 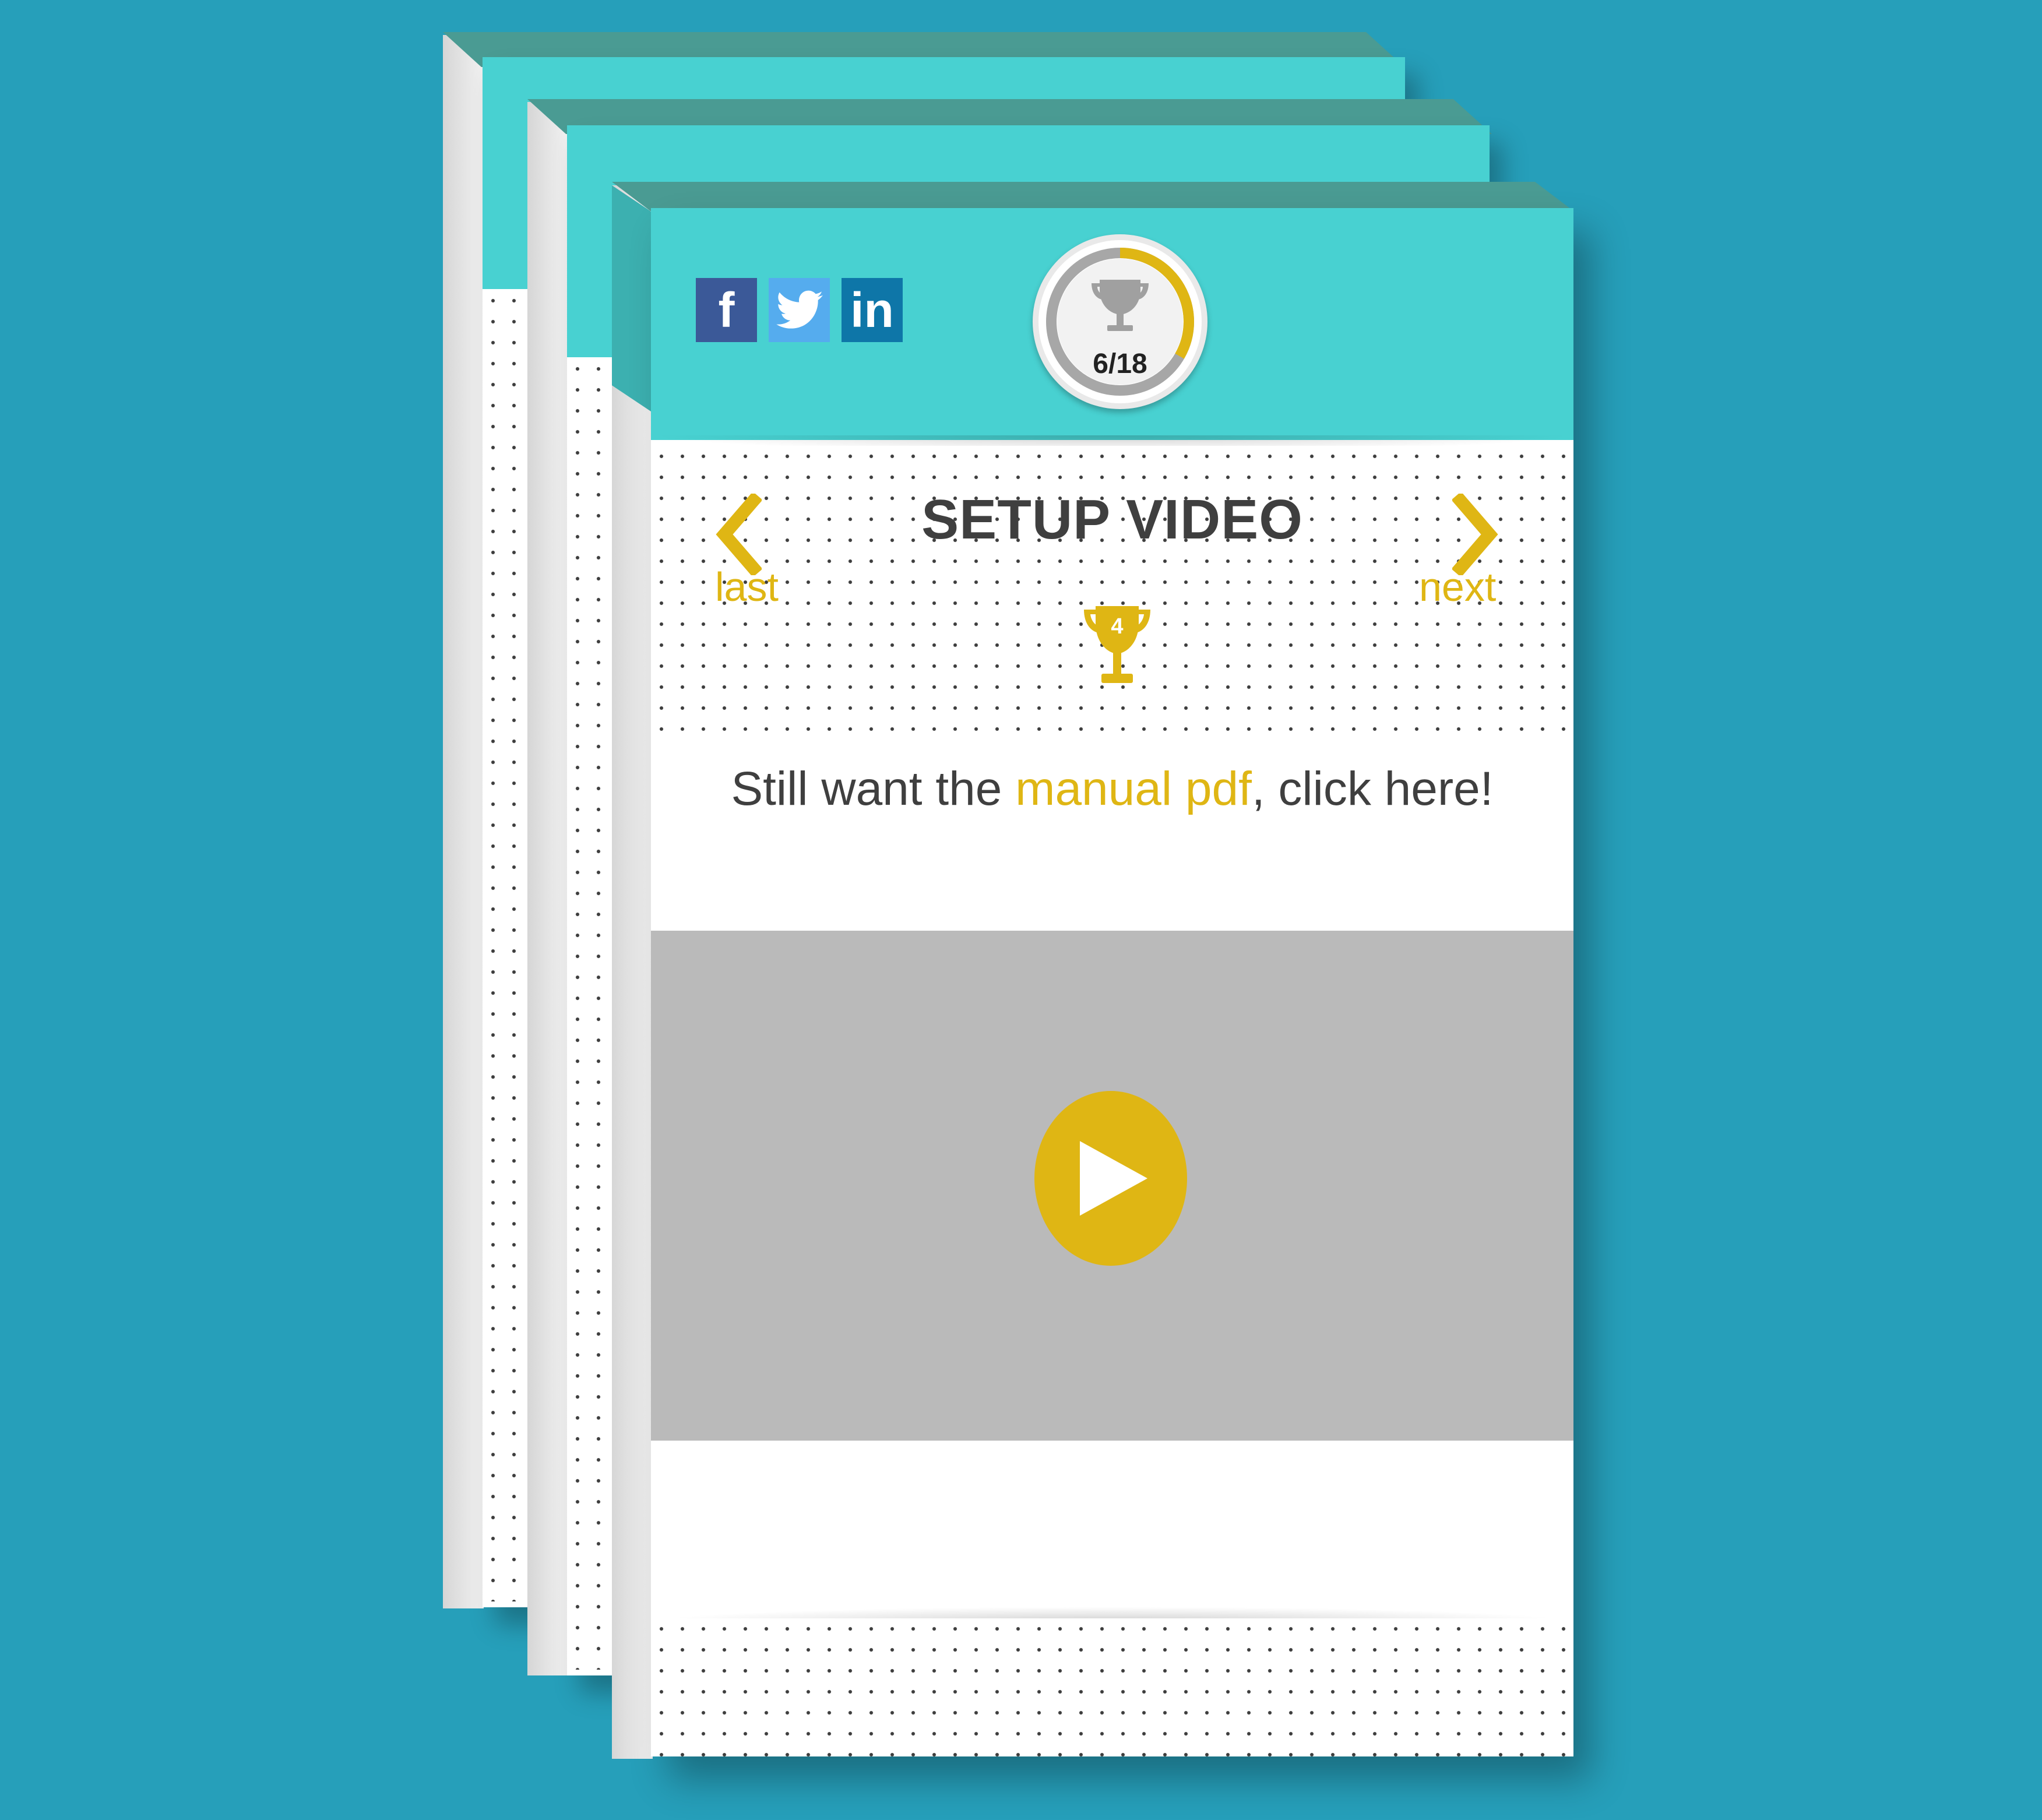 I want to click on trophy-points: 4, so click(x=1117, y=626).